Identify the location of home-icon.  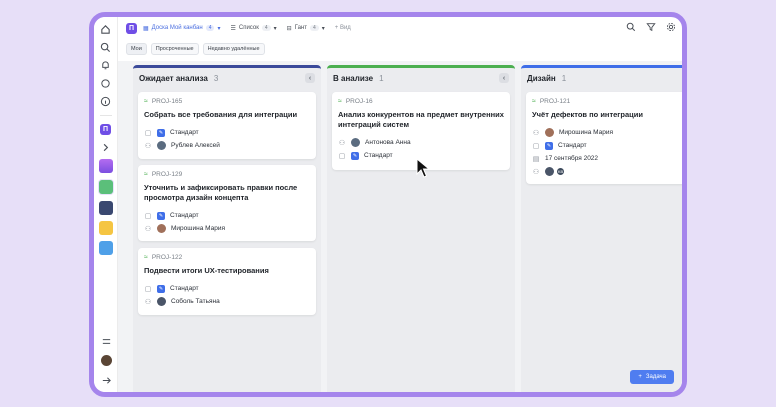
(106, 29).